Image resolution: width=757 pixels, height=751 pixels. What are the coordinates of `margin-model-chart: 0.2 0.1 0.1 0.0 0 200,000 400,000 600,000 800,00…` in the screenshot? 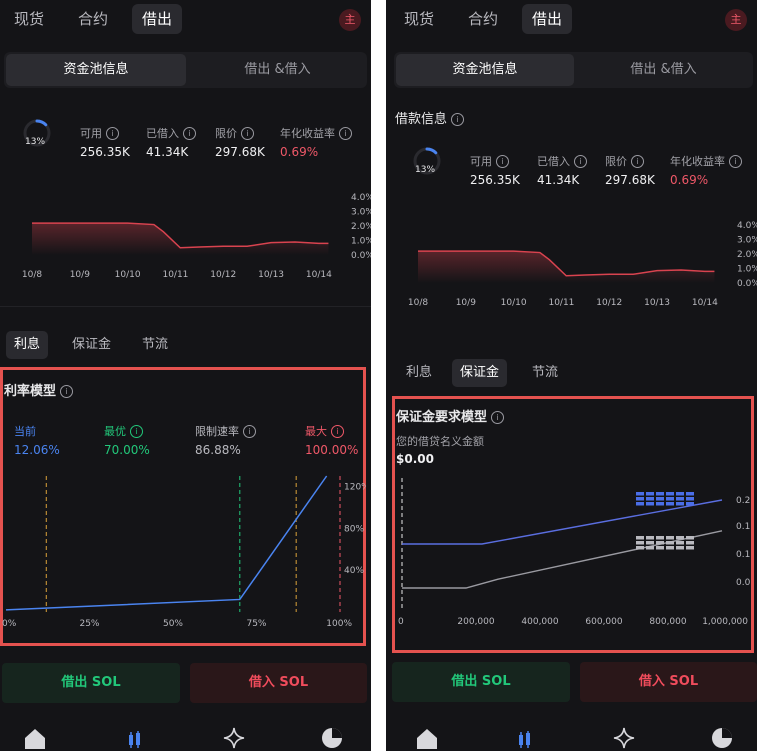 It's located at (574, 552).